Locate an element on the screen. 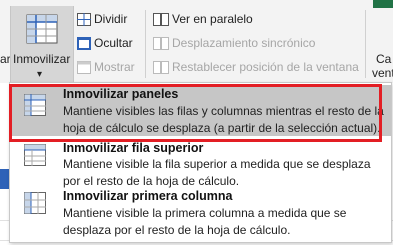  chevron-down-icon: ▾ is located at coordinates (40, 74).